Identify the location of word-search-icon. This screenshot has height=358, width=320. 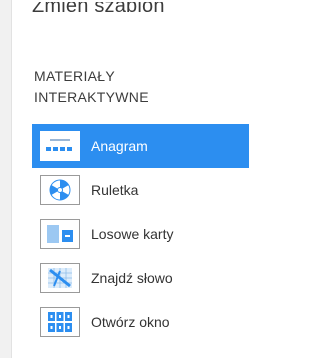
(60, 278).